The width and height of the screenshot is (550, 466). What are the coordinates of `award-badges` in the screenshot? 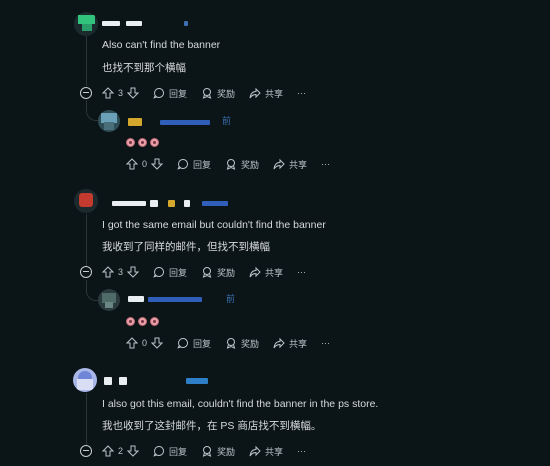 It's located at (142, 142).